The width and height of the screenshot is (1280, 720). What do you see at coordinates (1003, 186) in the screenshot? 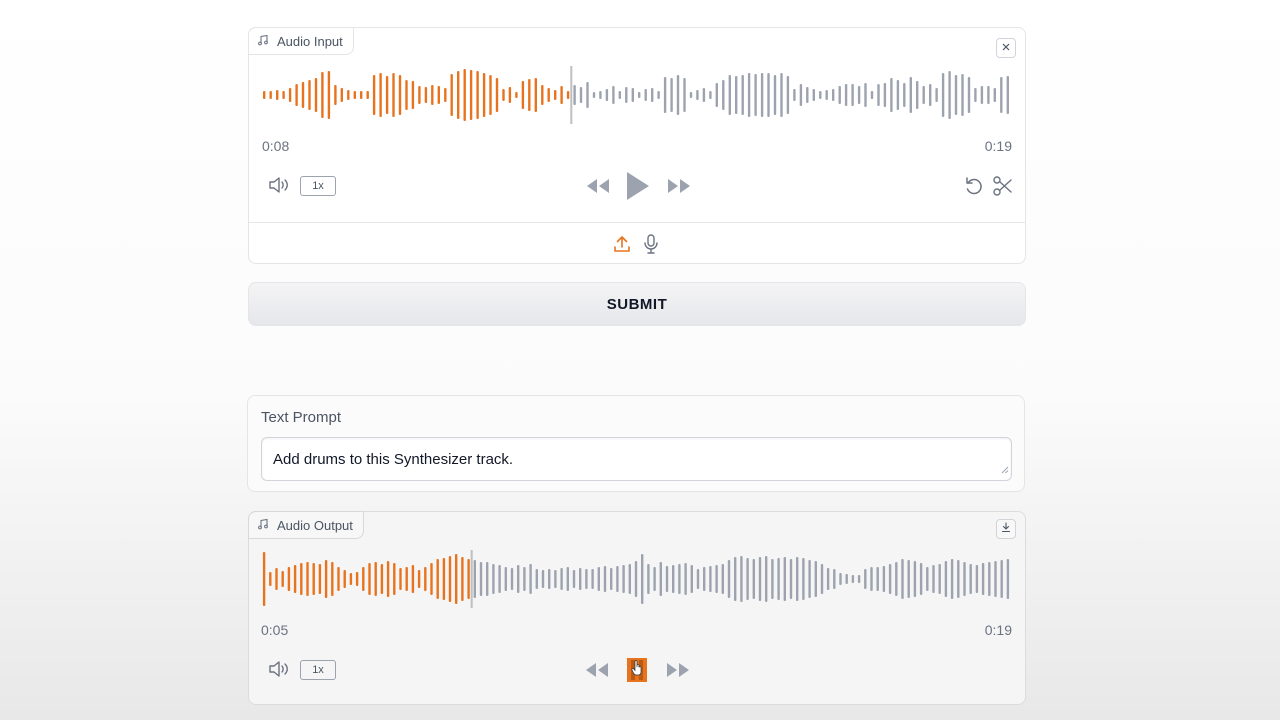
I see `trim-button` at bounding box center [1003, 186].